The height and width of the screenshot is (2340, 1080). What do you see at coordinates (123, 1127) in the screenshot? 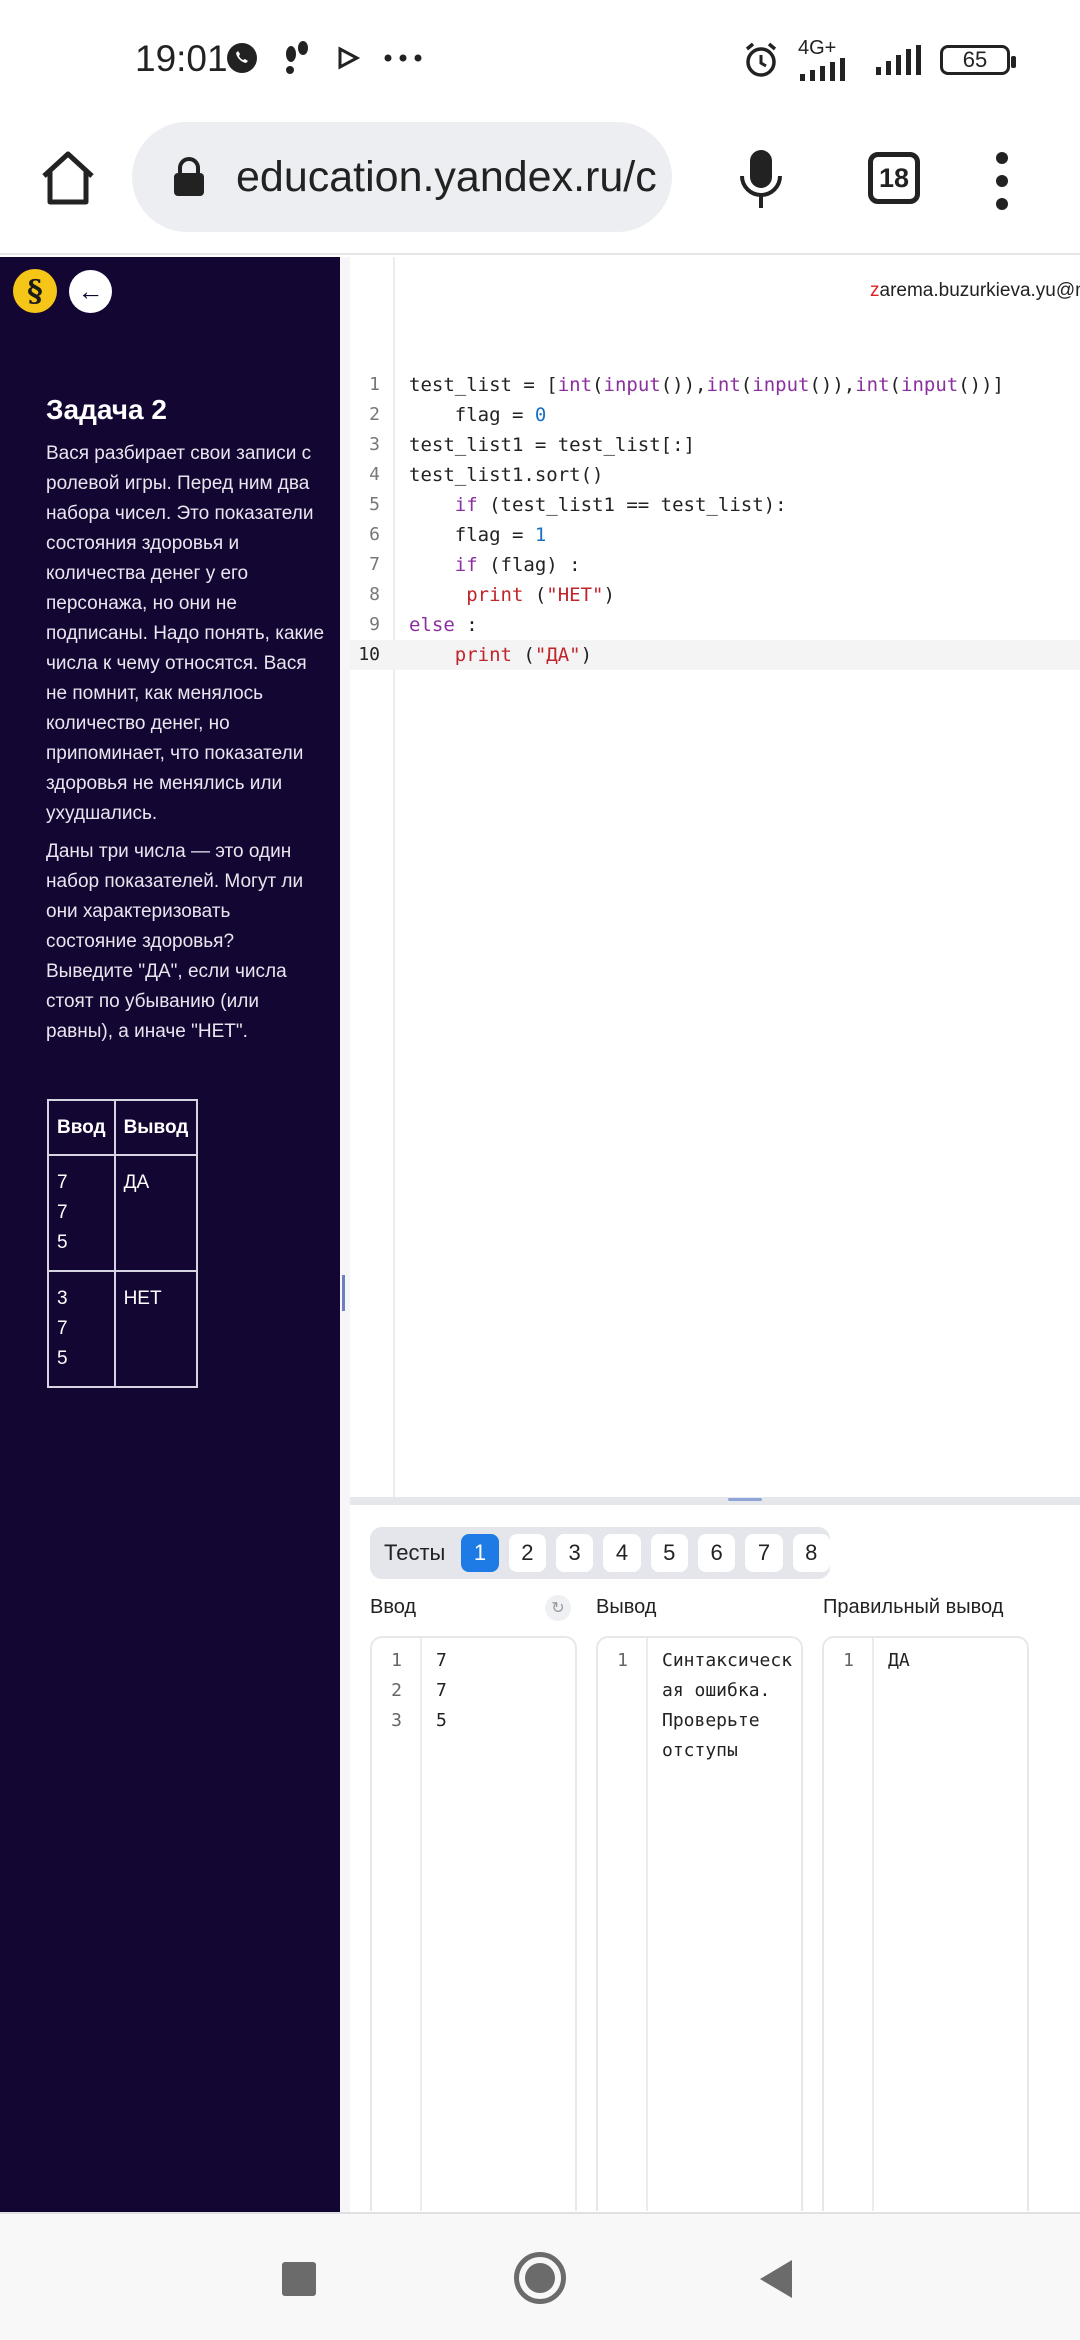
I see `table-header-row: Ввод Вывод` at bounding box center [123, 1127].